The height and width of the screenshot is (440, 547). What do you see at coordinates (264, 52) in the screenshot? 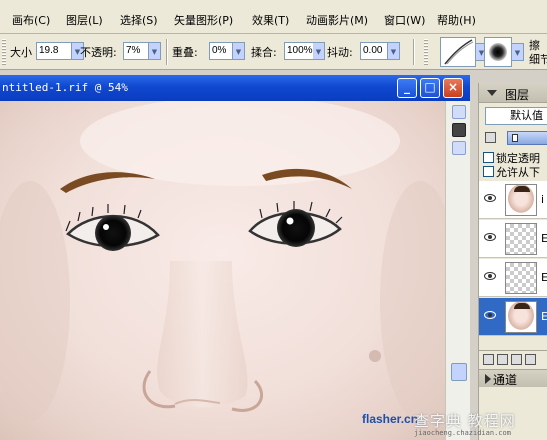
I see `blend-label: 揉合:` at bounding box center [264, 52].